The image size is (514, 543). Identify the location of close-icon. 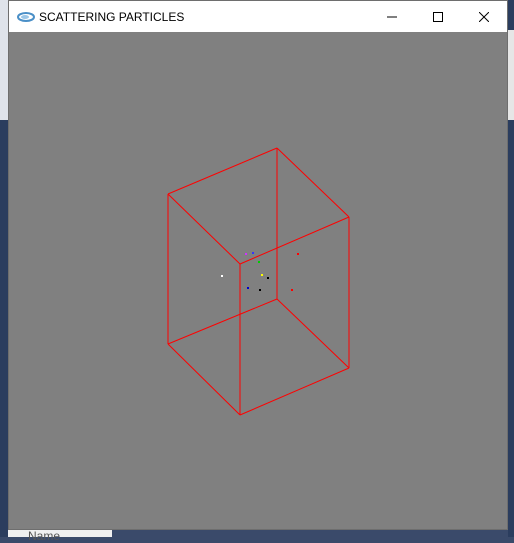
(484, 16).